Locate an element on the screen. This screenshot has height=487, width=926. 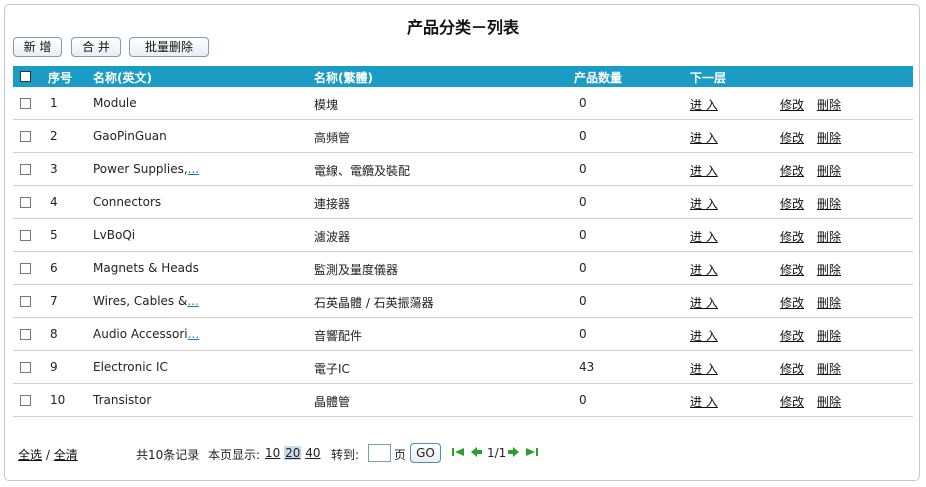
table-row: 6 Magnets & Heads 監測及量度儀器 0 进 入 修改 刪除 is located at coordinates (463, 268).